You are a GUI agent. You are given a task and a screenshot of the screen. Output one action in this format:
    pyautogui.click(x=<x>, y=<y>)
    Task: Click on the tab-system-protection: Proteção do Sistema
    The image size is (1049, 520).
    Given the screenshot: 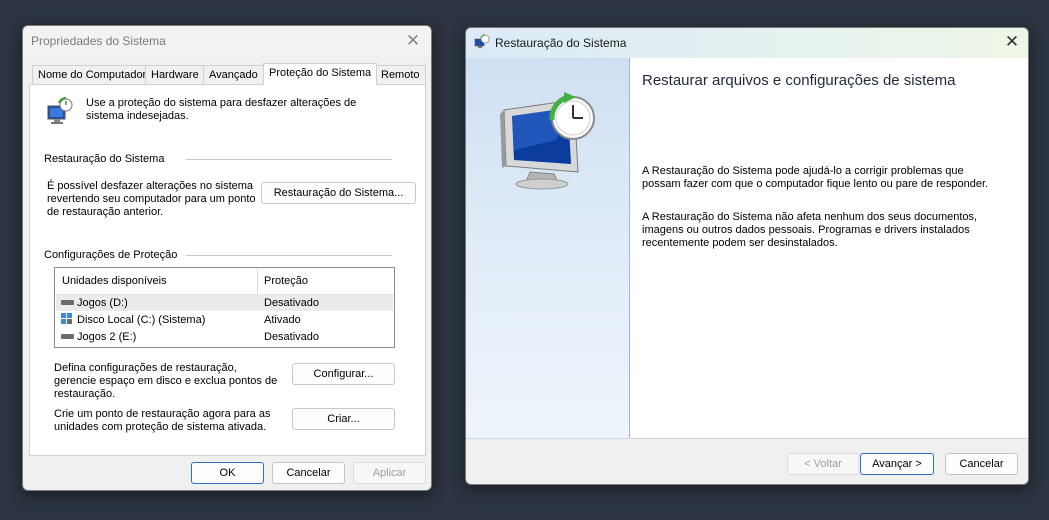 What is the action you would take?
    pyautogui.click(x=320, y=74)
    